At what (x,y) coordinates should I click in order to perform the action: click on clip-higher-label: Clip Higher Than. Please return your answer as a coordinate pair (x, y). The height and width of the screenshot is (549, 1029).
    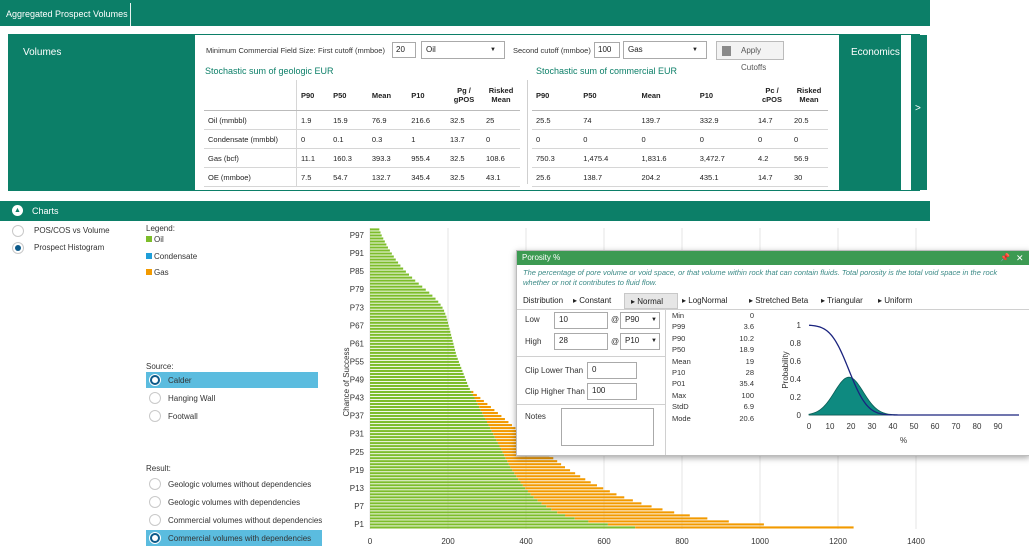
    Looking at the image, I should click on (555, 391).